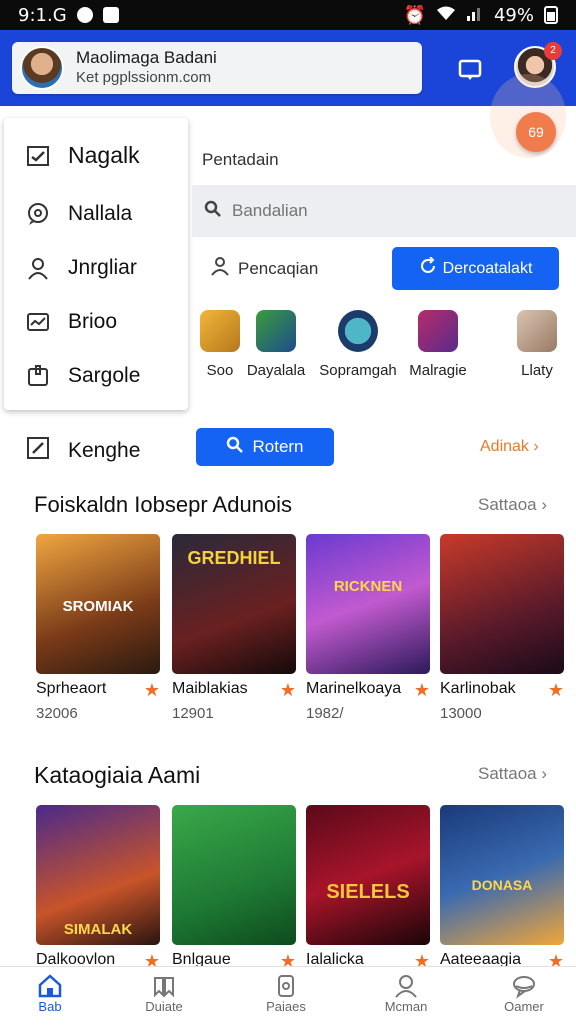  Describe the element at coordinates (286, 993) in the screenshot. I see `nav-phone: Paiaes` at that location.